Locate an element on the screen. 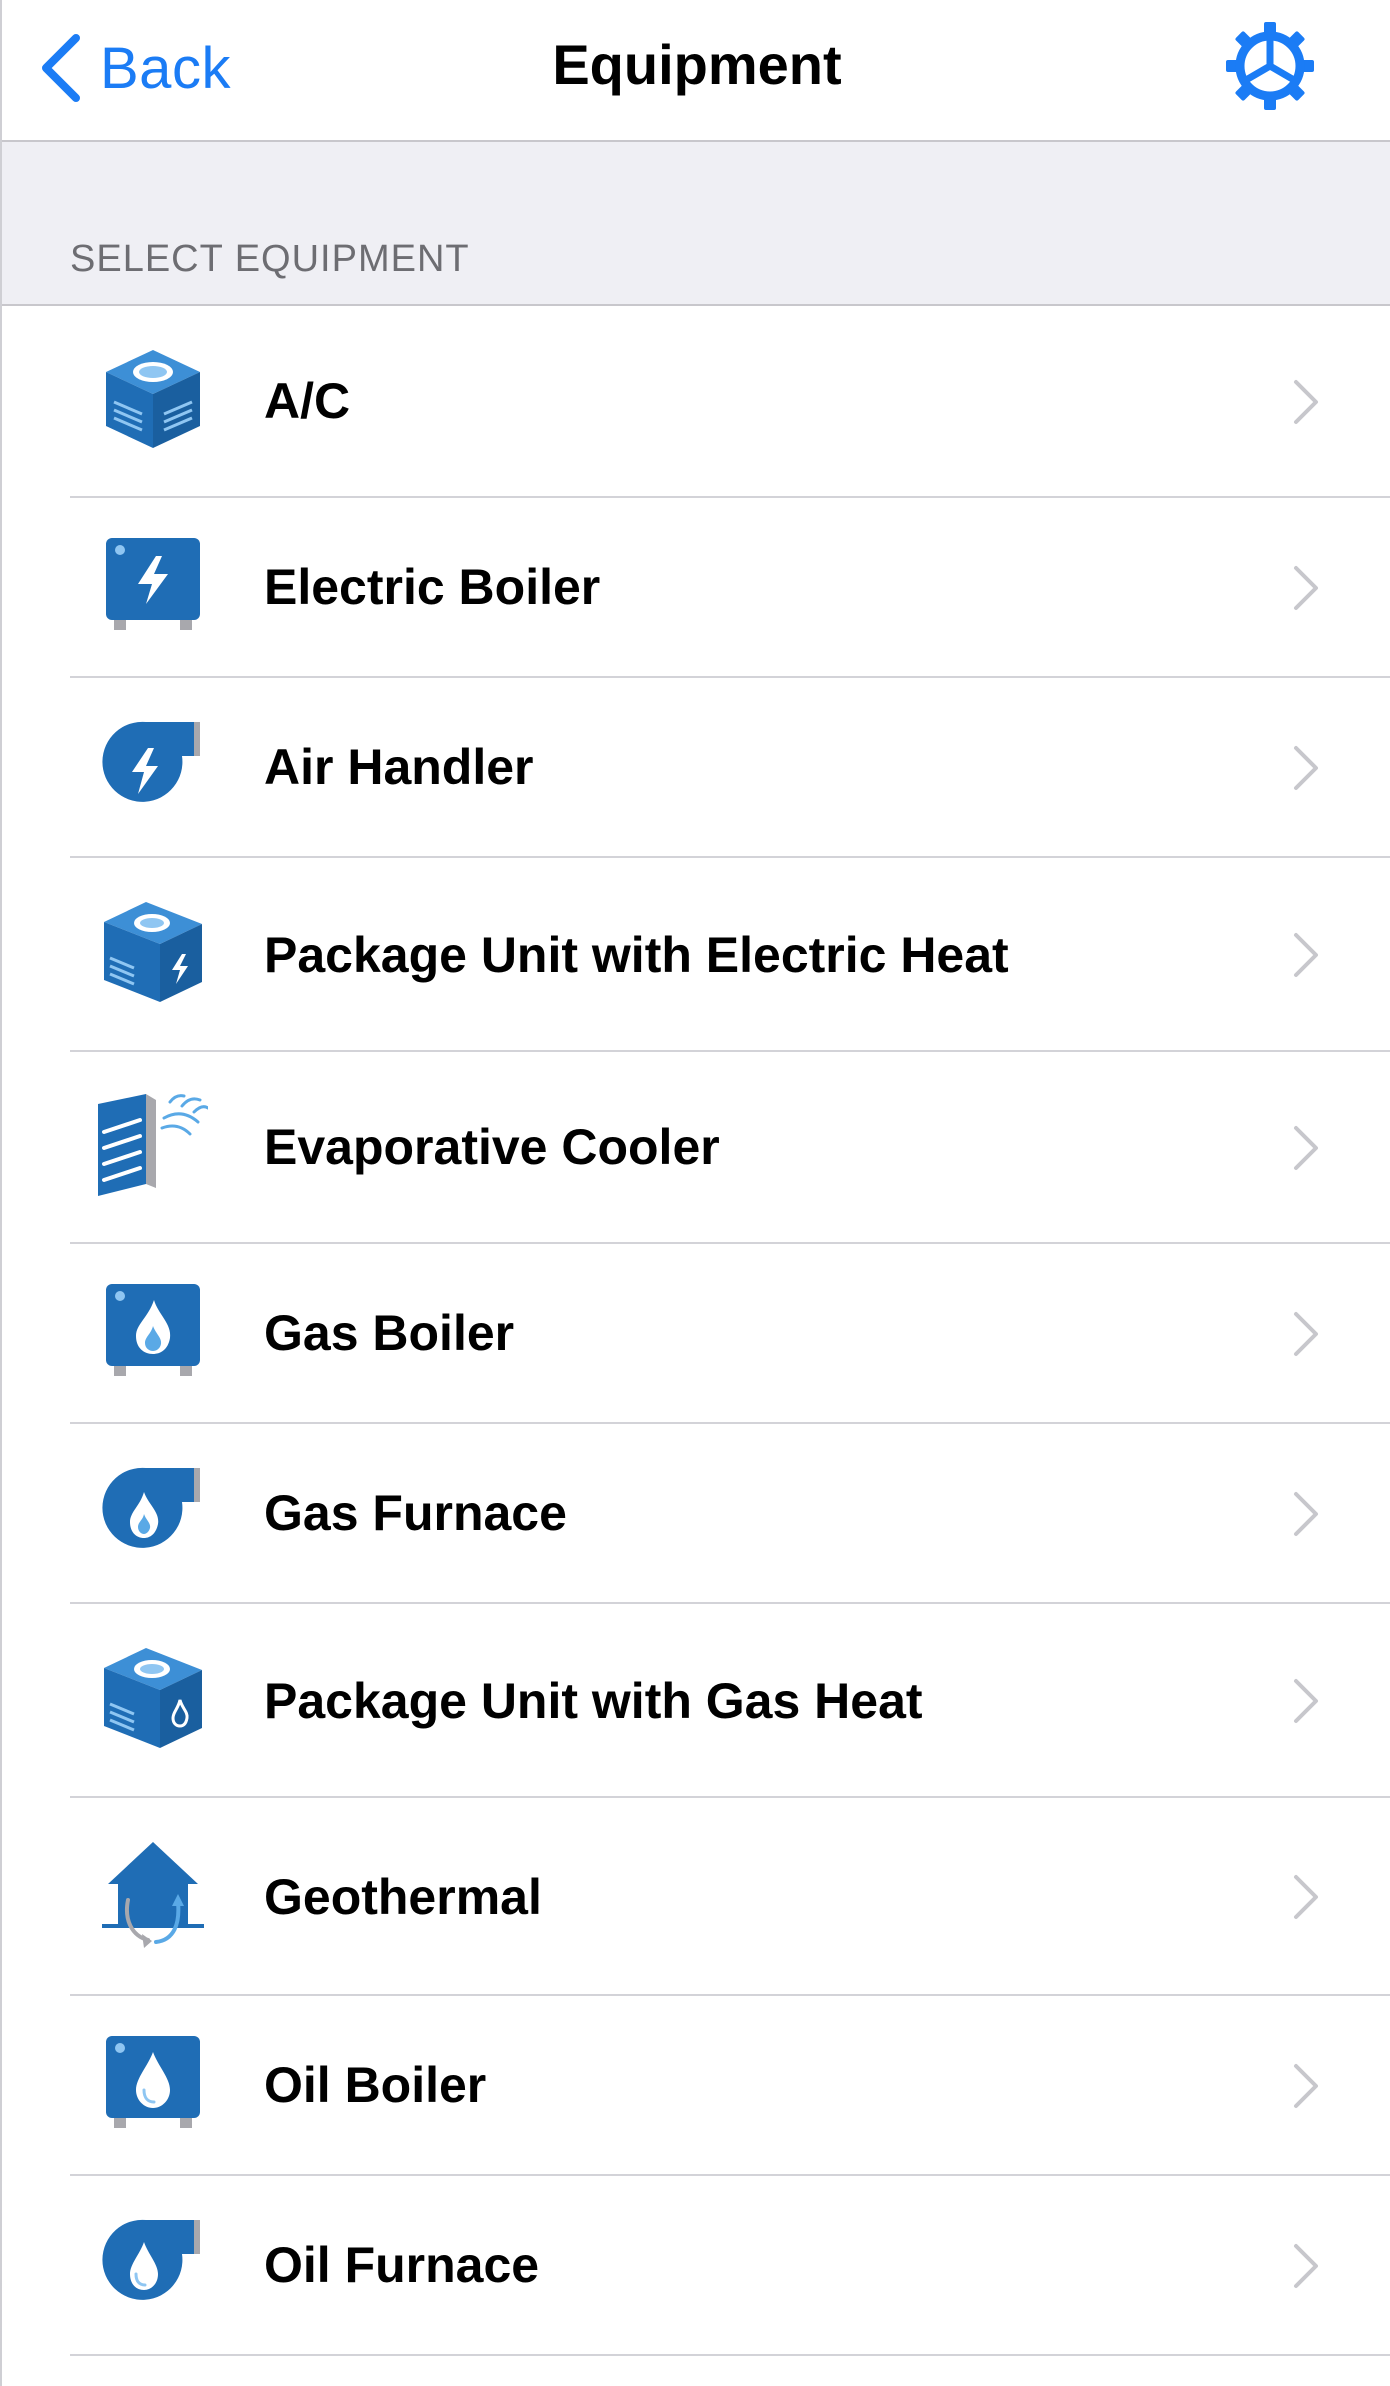 The height and width of the screenshot is (2386, 1390). settings-button is located at coordinates (1270, 66).